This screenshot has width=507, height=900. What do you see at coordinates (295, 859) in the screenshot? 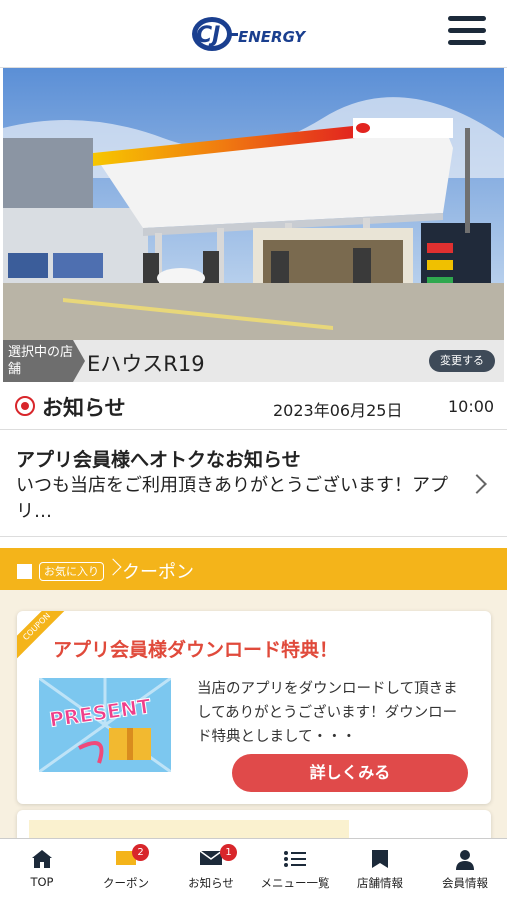
I see `list-icon` at bounding box center [295, 859].